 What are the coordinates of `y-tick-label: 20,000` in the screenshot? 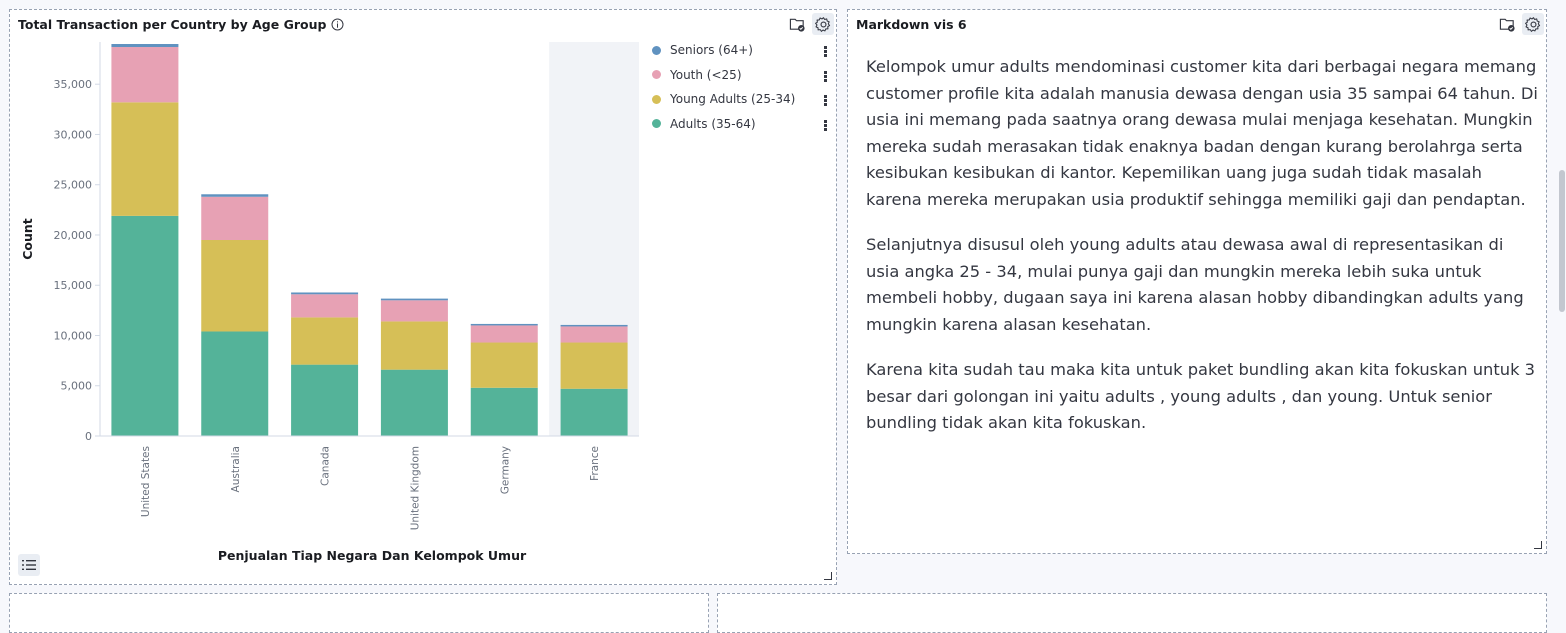 It's located at (73, 235).